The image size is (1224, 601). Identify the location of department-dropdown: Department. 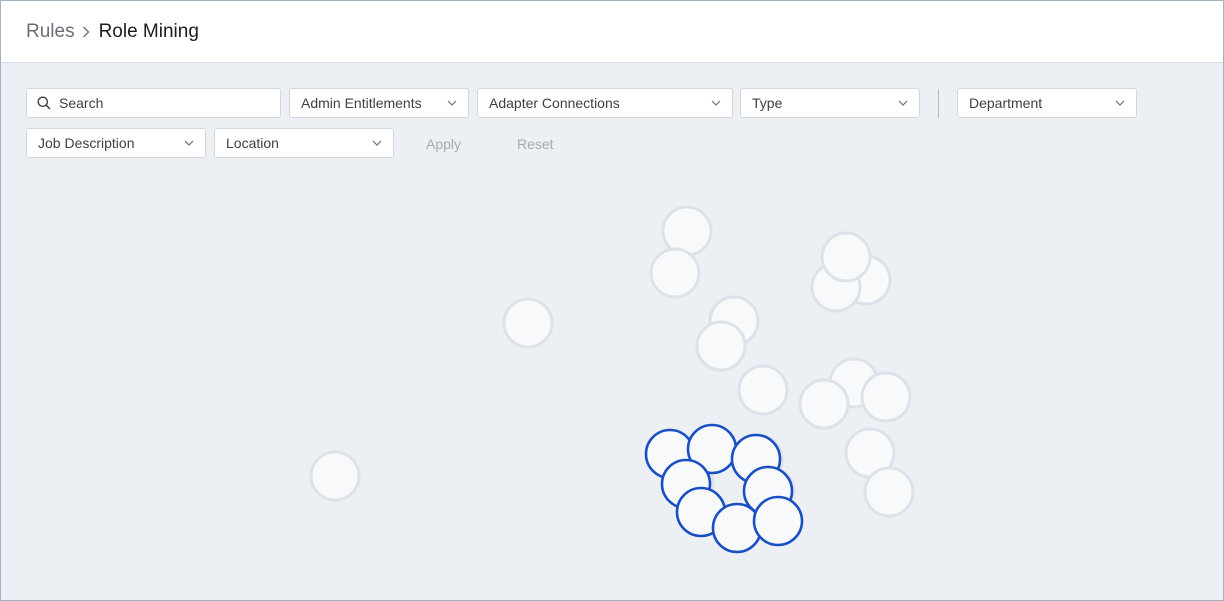
(1047, 103).